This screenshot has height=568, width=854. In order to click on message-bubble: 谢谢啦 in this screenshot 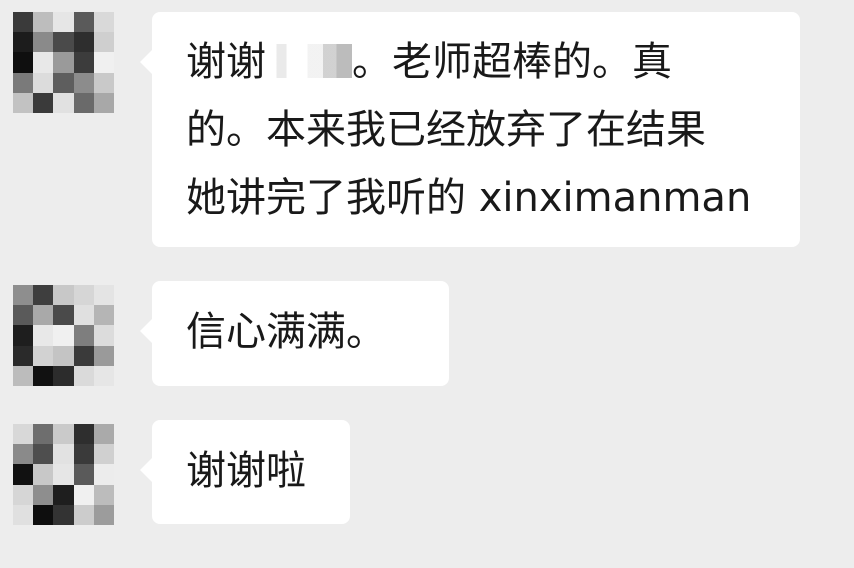, I will do `click(245, 472)`.